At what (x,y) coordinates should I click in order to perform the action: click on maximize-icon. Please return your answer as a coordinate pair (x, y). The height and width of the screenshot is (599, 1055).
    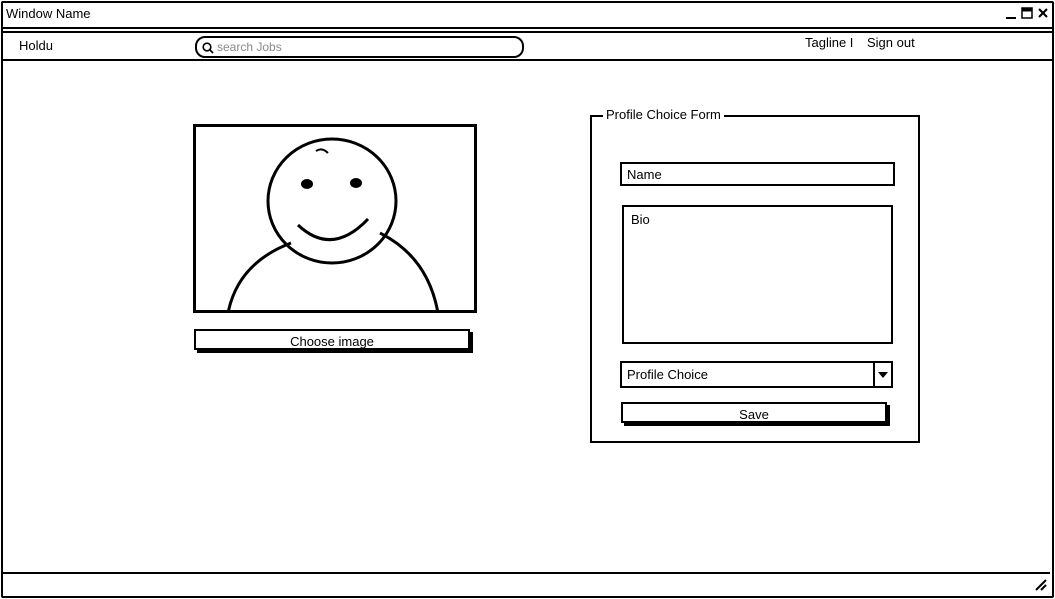
    Looking at the image, I should click on (1027, 13).